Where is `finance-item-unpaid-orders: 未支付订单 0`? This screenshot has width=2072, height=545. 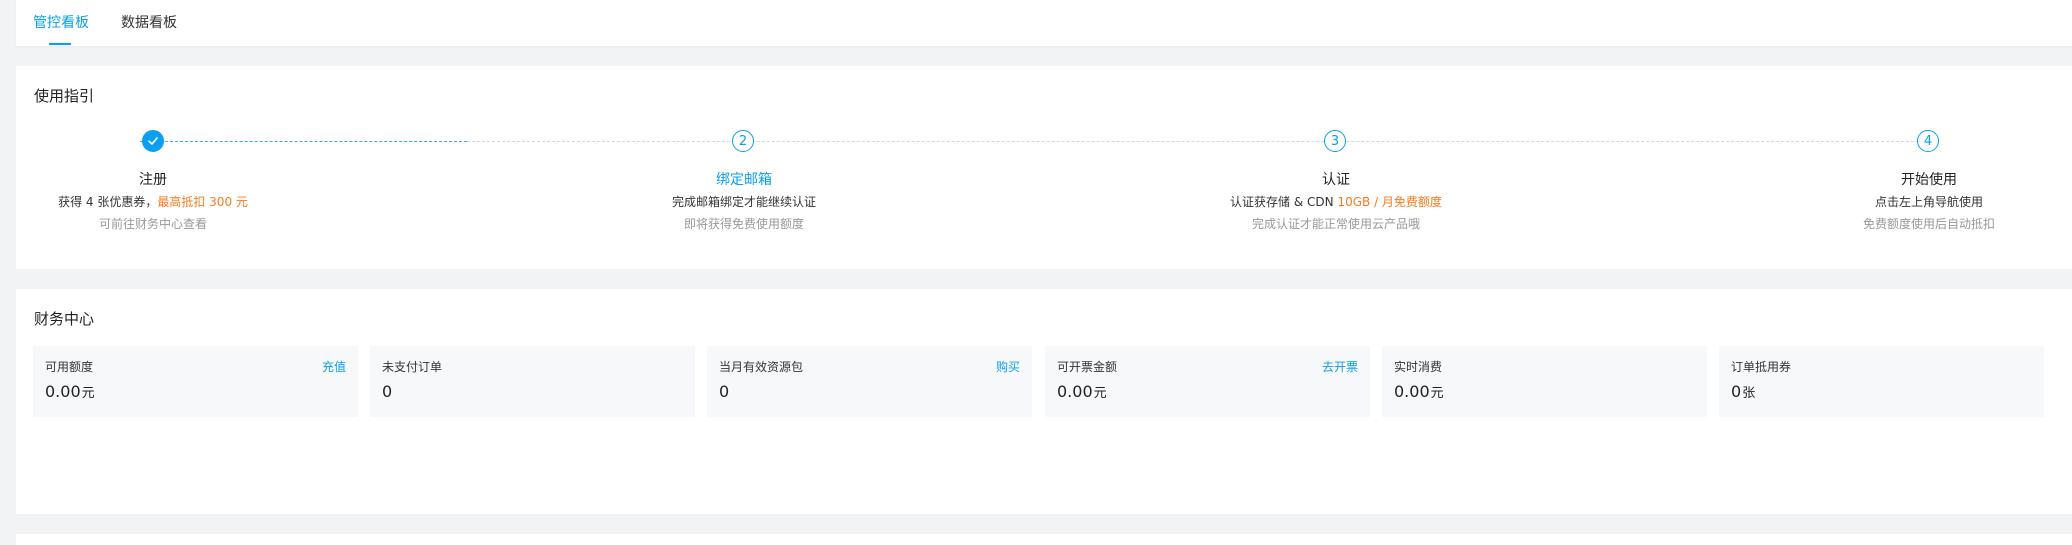 finance-item-unpaid-orders: 未支付订单 0 is located at coordinates (532, 381).